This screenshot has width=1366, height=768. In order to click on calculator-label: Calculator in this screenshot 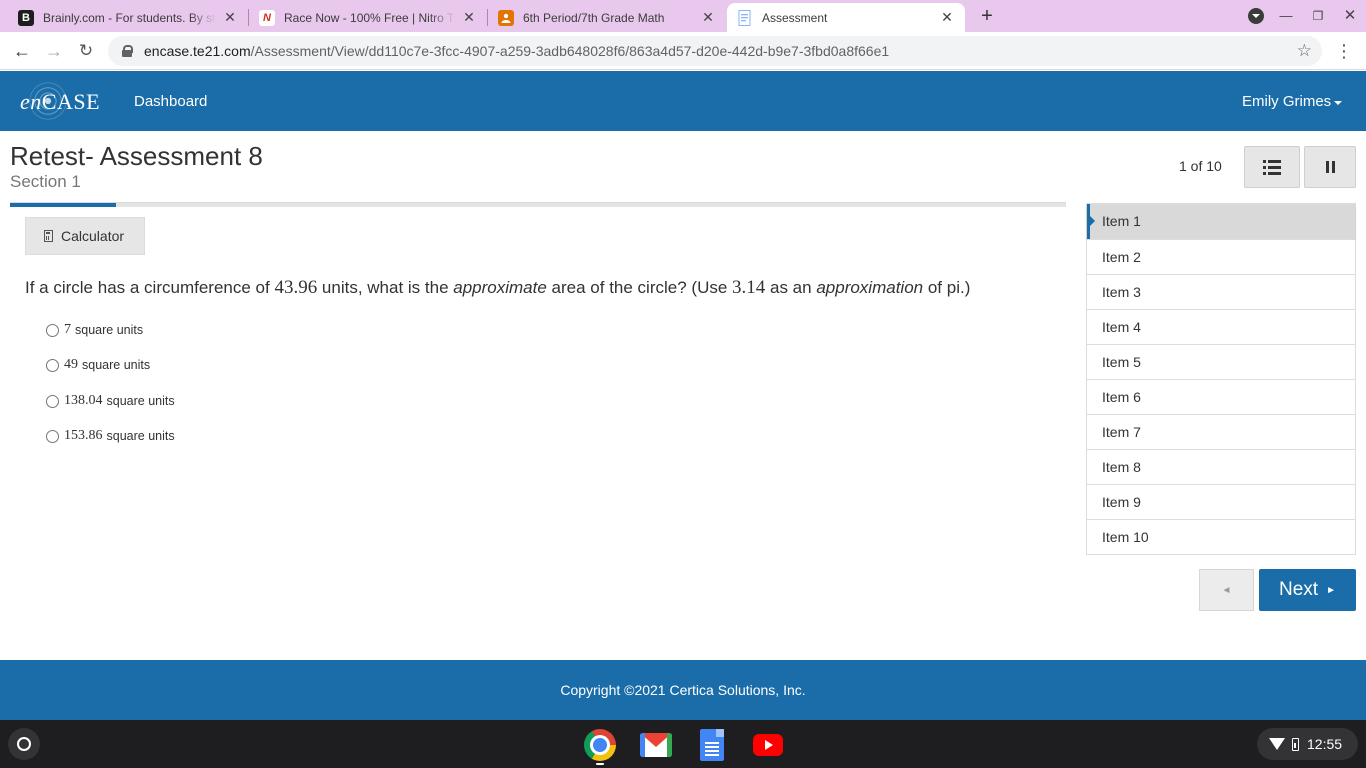, I will do `click(93, 236)`.